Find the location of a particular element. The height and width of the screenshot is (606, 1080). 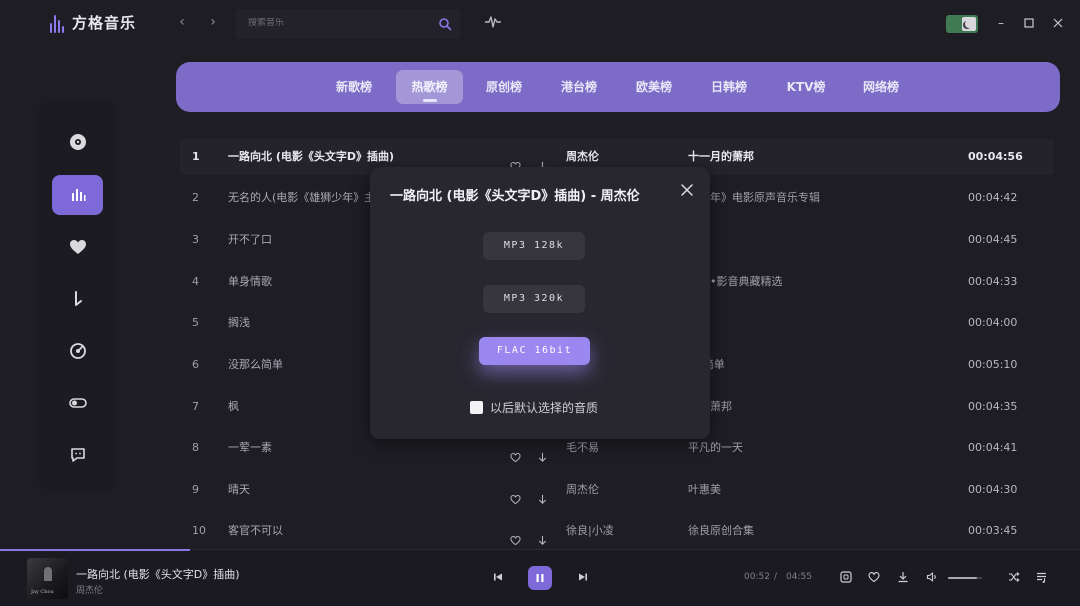

song-album: 西 is located at coordinates (818, 240).